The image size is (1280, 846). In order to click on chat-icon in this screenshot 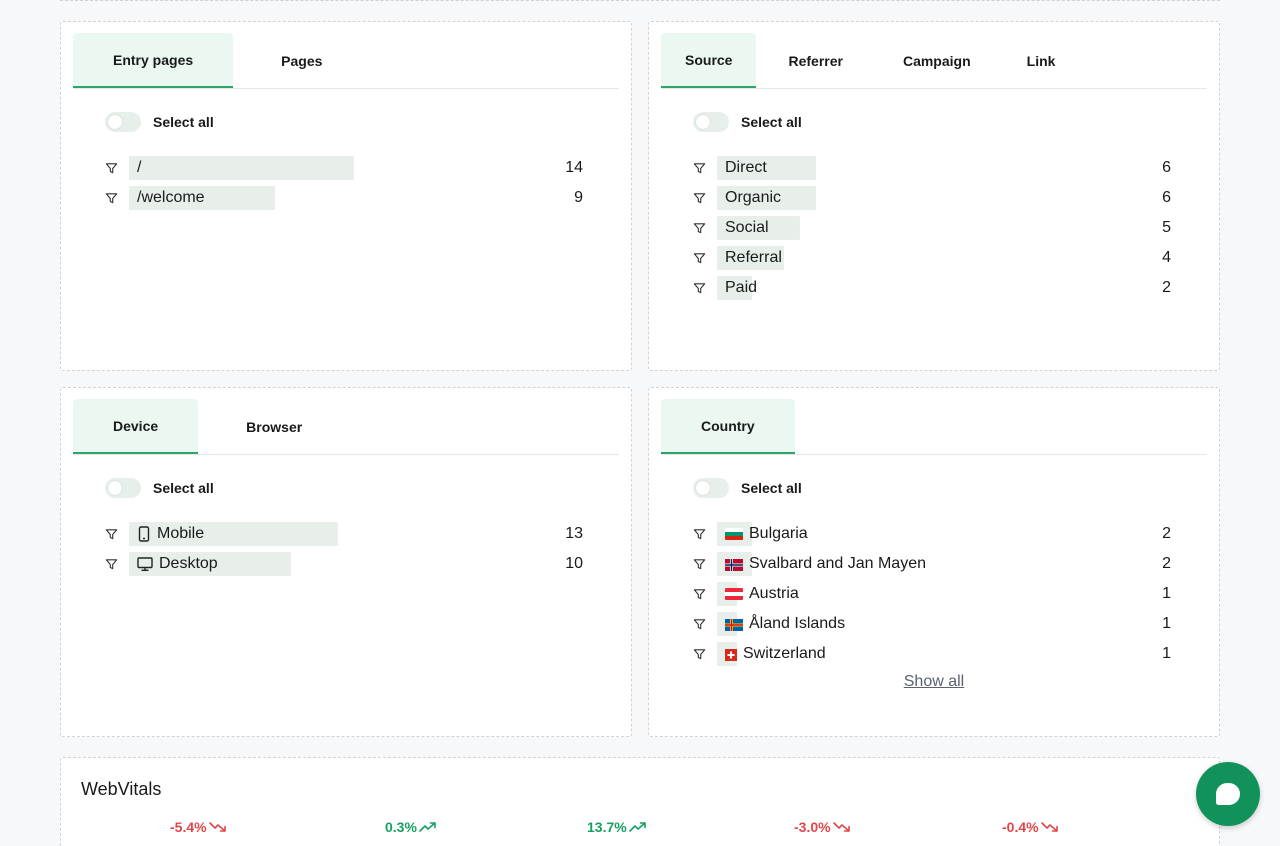, I will do `click(1228, 794)`.